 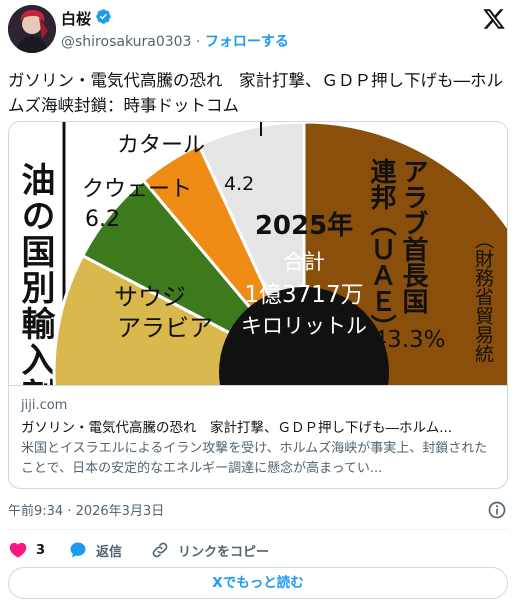 What do you see at coordinates (160, 550) in the screenshot?
I see `link-icon` at bounding box center [160, 550].